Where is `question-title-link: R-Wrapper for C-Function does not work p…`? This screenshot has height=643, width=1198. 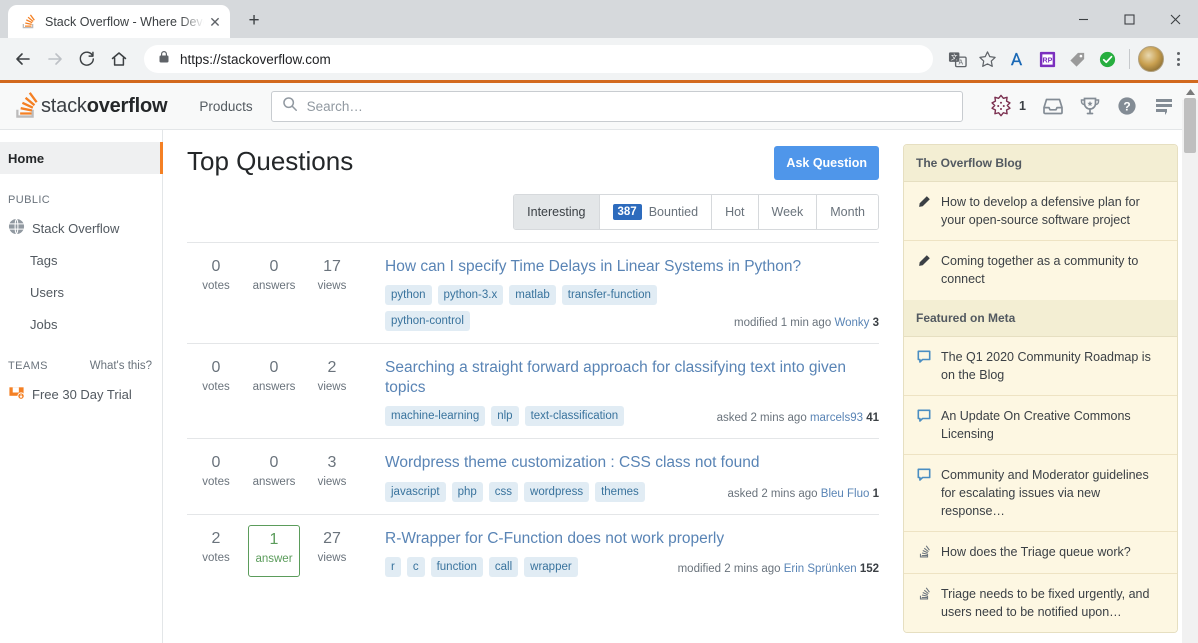 question-title-link: R-Wrapper for C-Function does not work p… is located at coordinates (554, 538).